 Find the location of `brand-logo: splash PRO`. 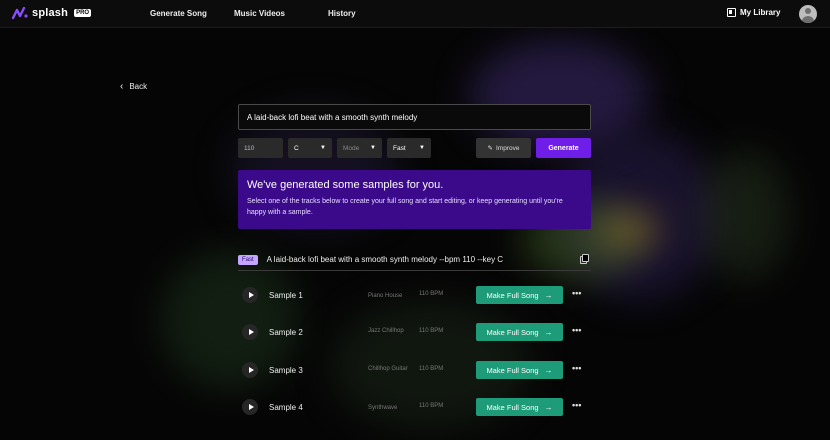

brand-logo: splash PRO is located at coordinates (52, 13).